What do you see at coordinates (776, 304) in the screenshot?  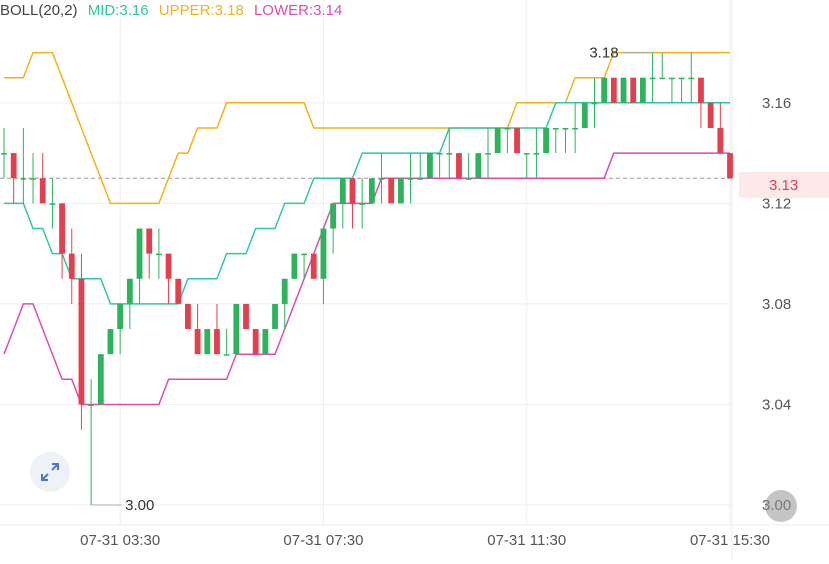 I see `y-tick-label: 3.08` at bounding box center [776, 304].